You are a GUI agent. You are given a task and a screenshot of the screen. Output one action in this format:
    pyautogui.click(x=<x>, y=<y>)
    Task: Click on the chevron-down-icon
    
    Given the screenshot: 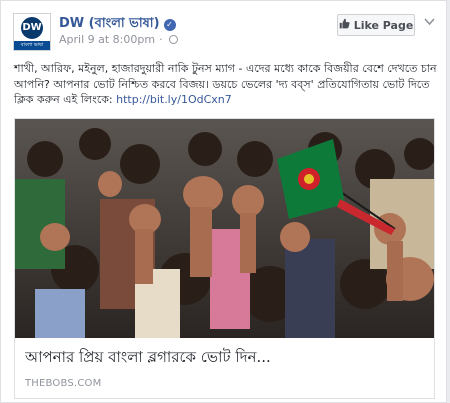 What is the action you would take?
    pyautogui.click(x=429, y=22)
    